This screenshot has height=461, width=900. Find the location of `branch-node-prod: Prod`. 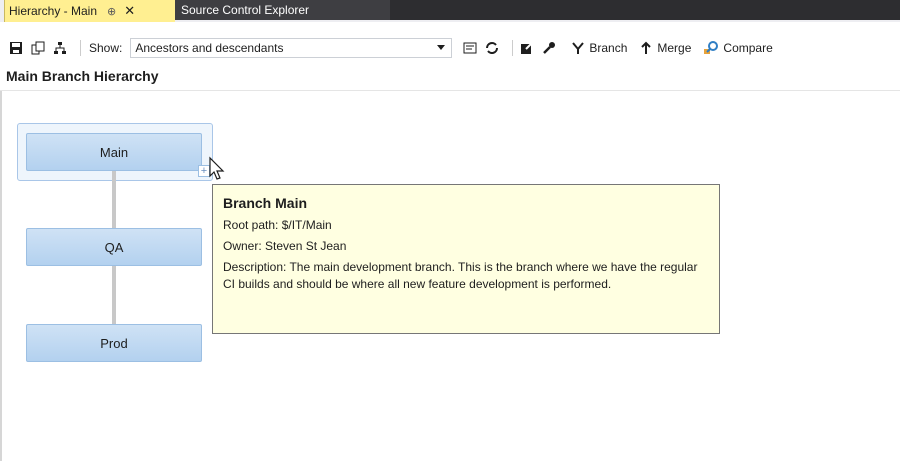

branch-node-prod: Prod is located at coordinates (114, 343).